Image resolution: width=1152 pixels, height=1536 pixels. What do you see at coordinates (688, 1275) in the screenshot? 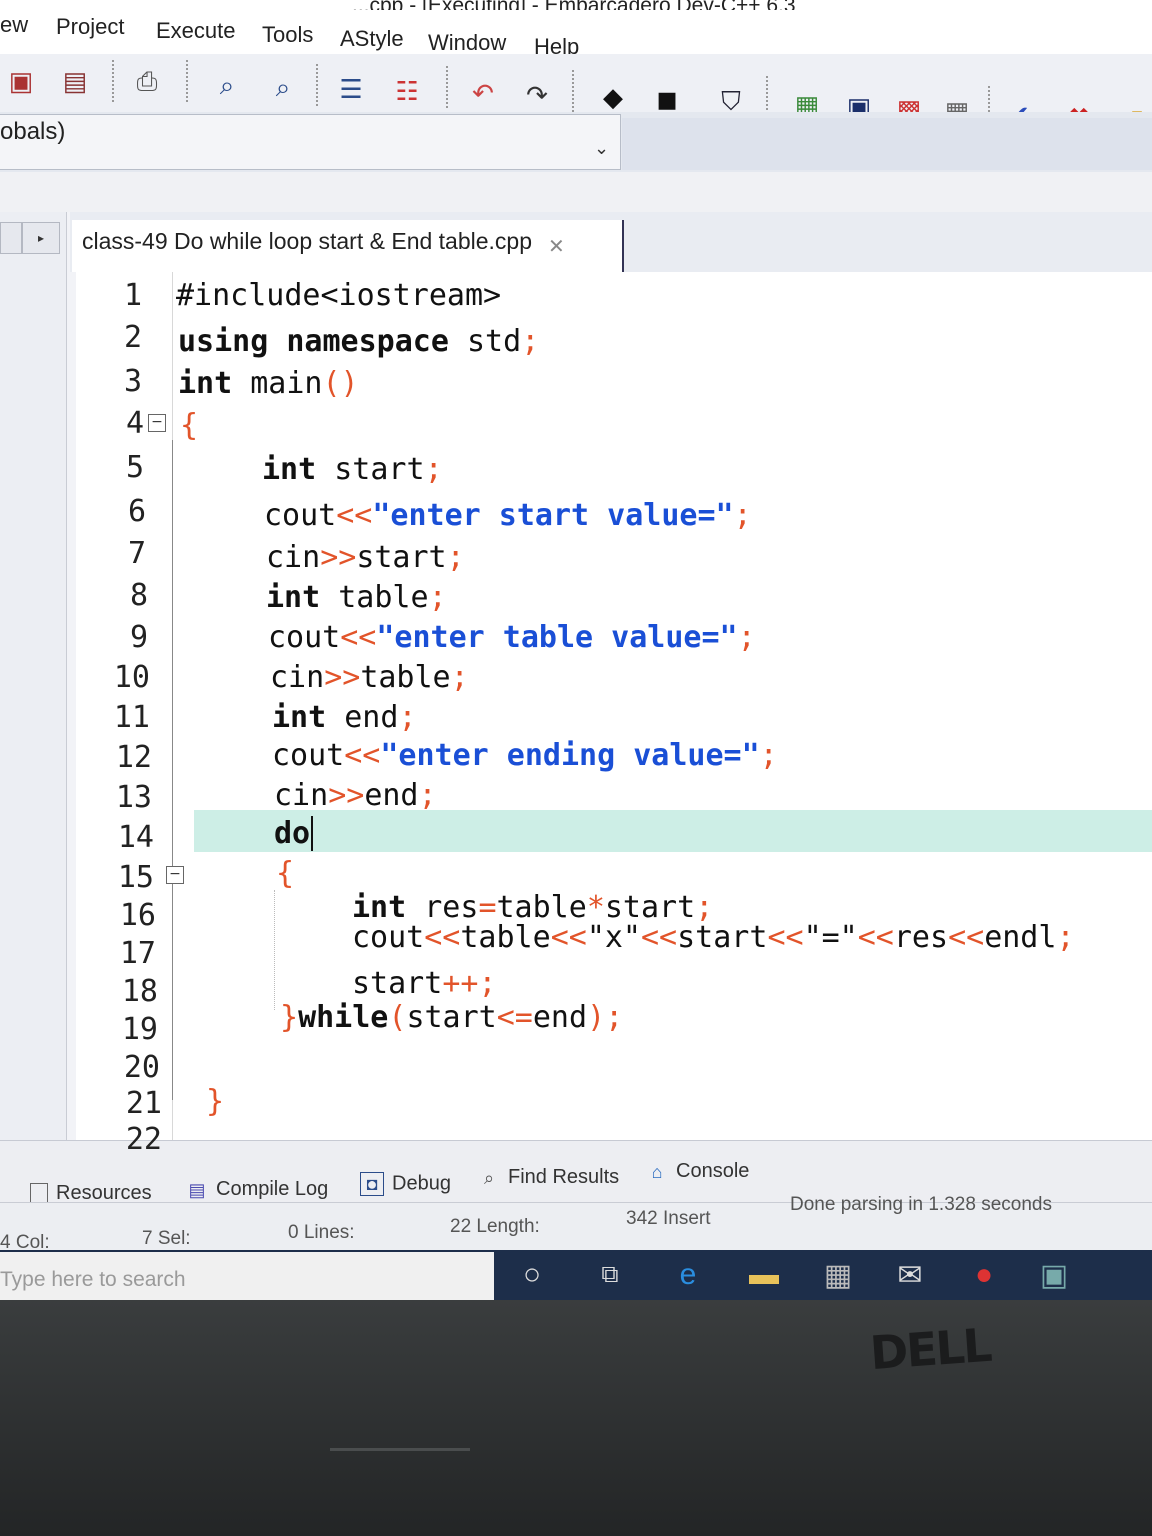
I see `edge-icon: e` at bounding box center [688, 1275].